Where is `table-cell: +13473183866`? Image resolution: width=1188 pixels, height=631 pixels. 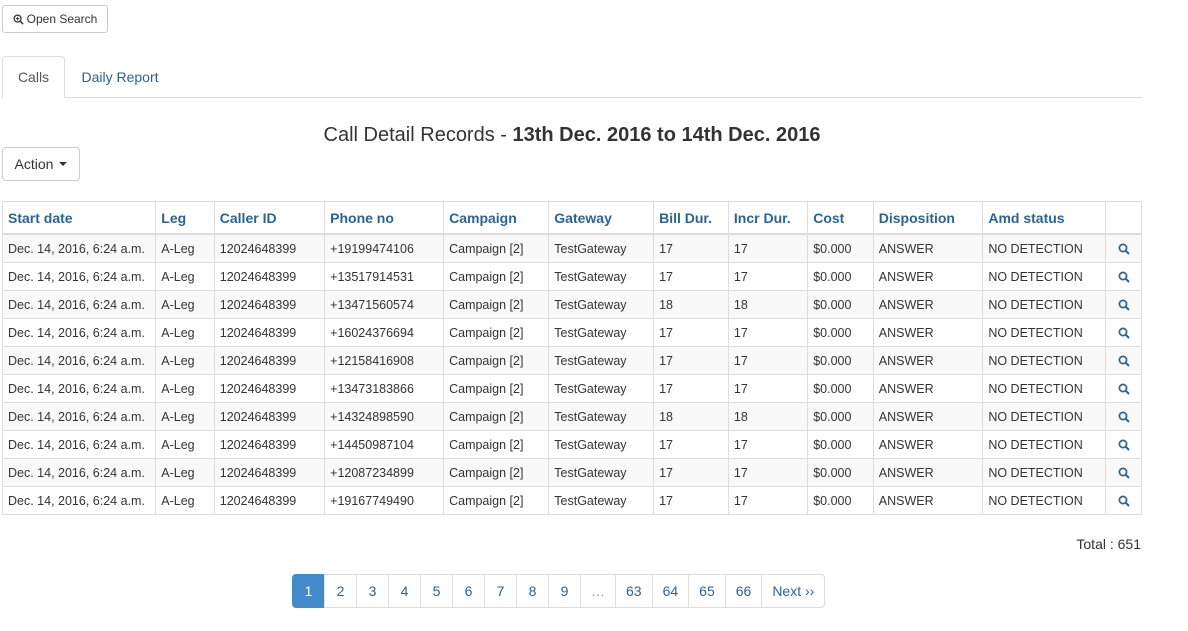
table-cell: +13473183866 is located at coordinates (384, 388).